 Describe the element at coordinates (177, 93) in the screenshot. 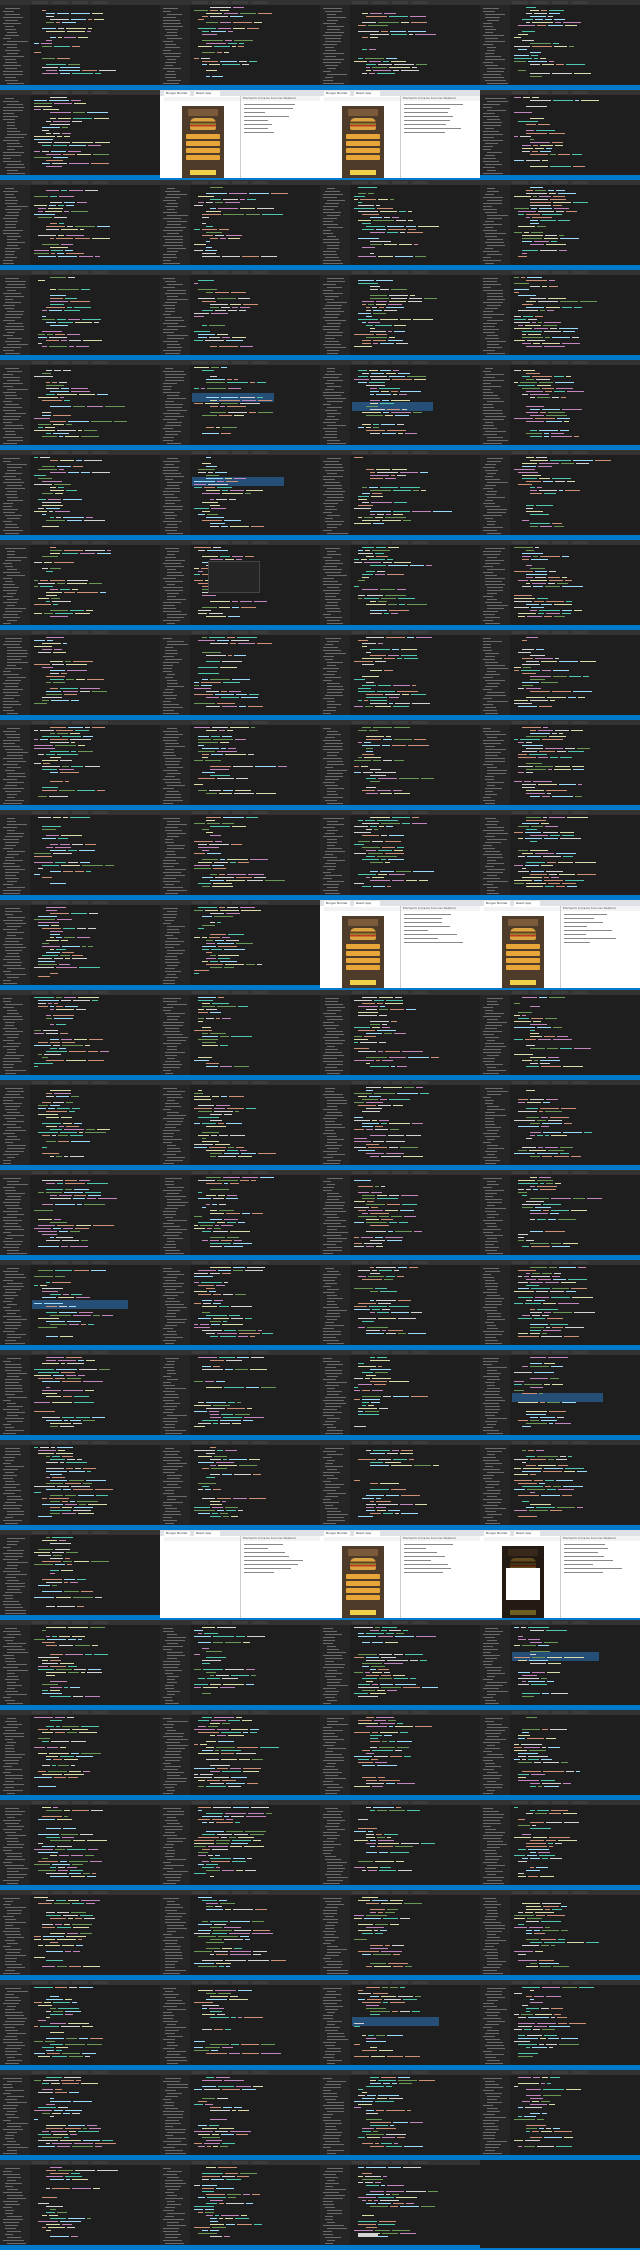

I see `browser-tab: Burger Builder` at that location.